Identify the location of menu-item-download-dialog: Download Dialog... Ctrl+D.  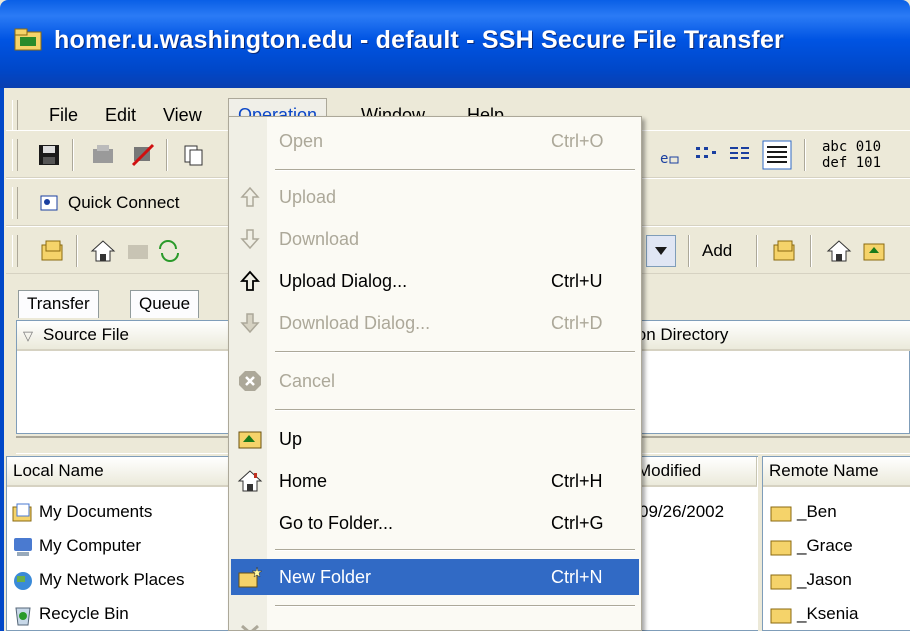
(435, 323).